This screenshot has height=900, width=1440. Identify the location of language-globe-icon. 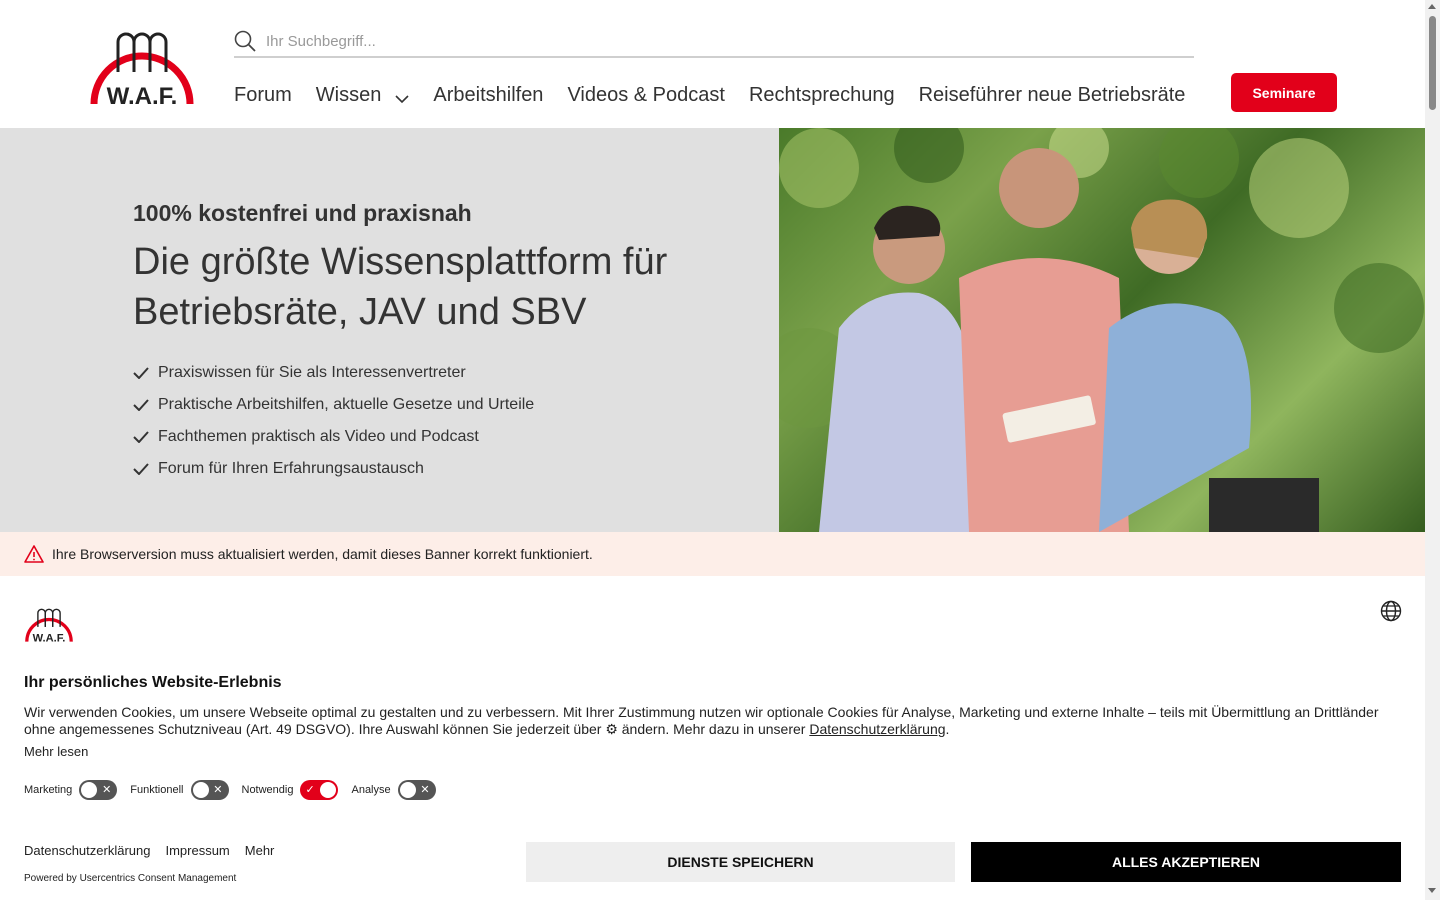
(1391, 611).